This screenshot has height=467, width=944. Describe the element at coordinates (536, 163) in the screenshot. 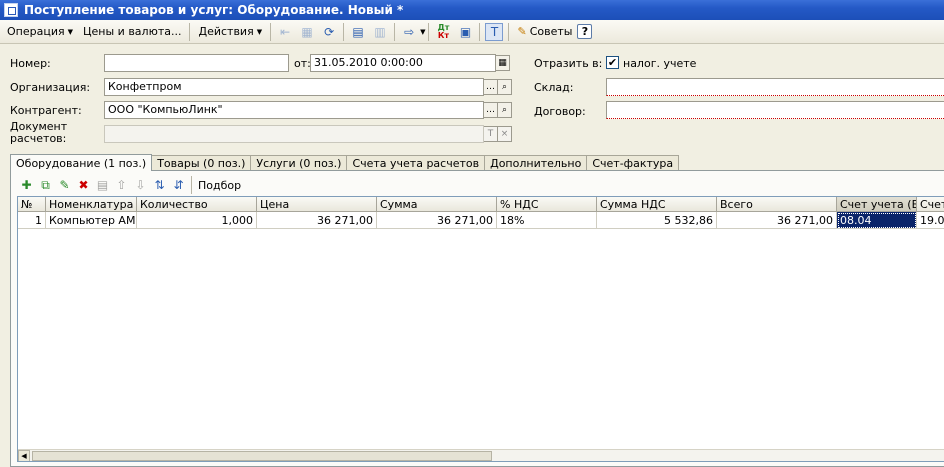

I see `tab-additional: Дополнительно` at that location.